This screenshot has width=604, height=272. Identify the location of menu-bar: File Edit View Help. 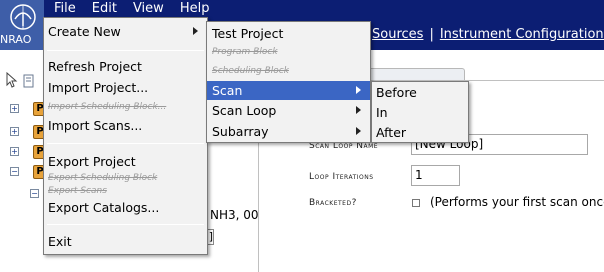
(130, 8).